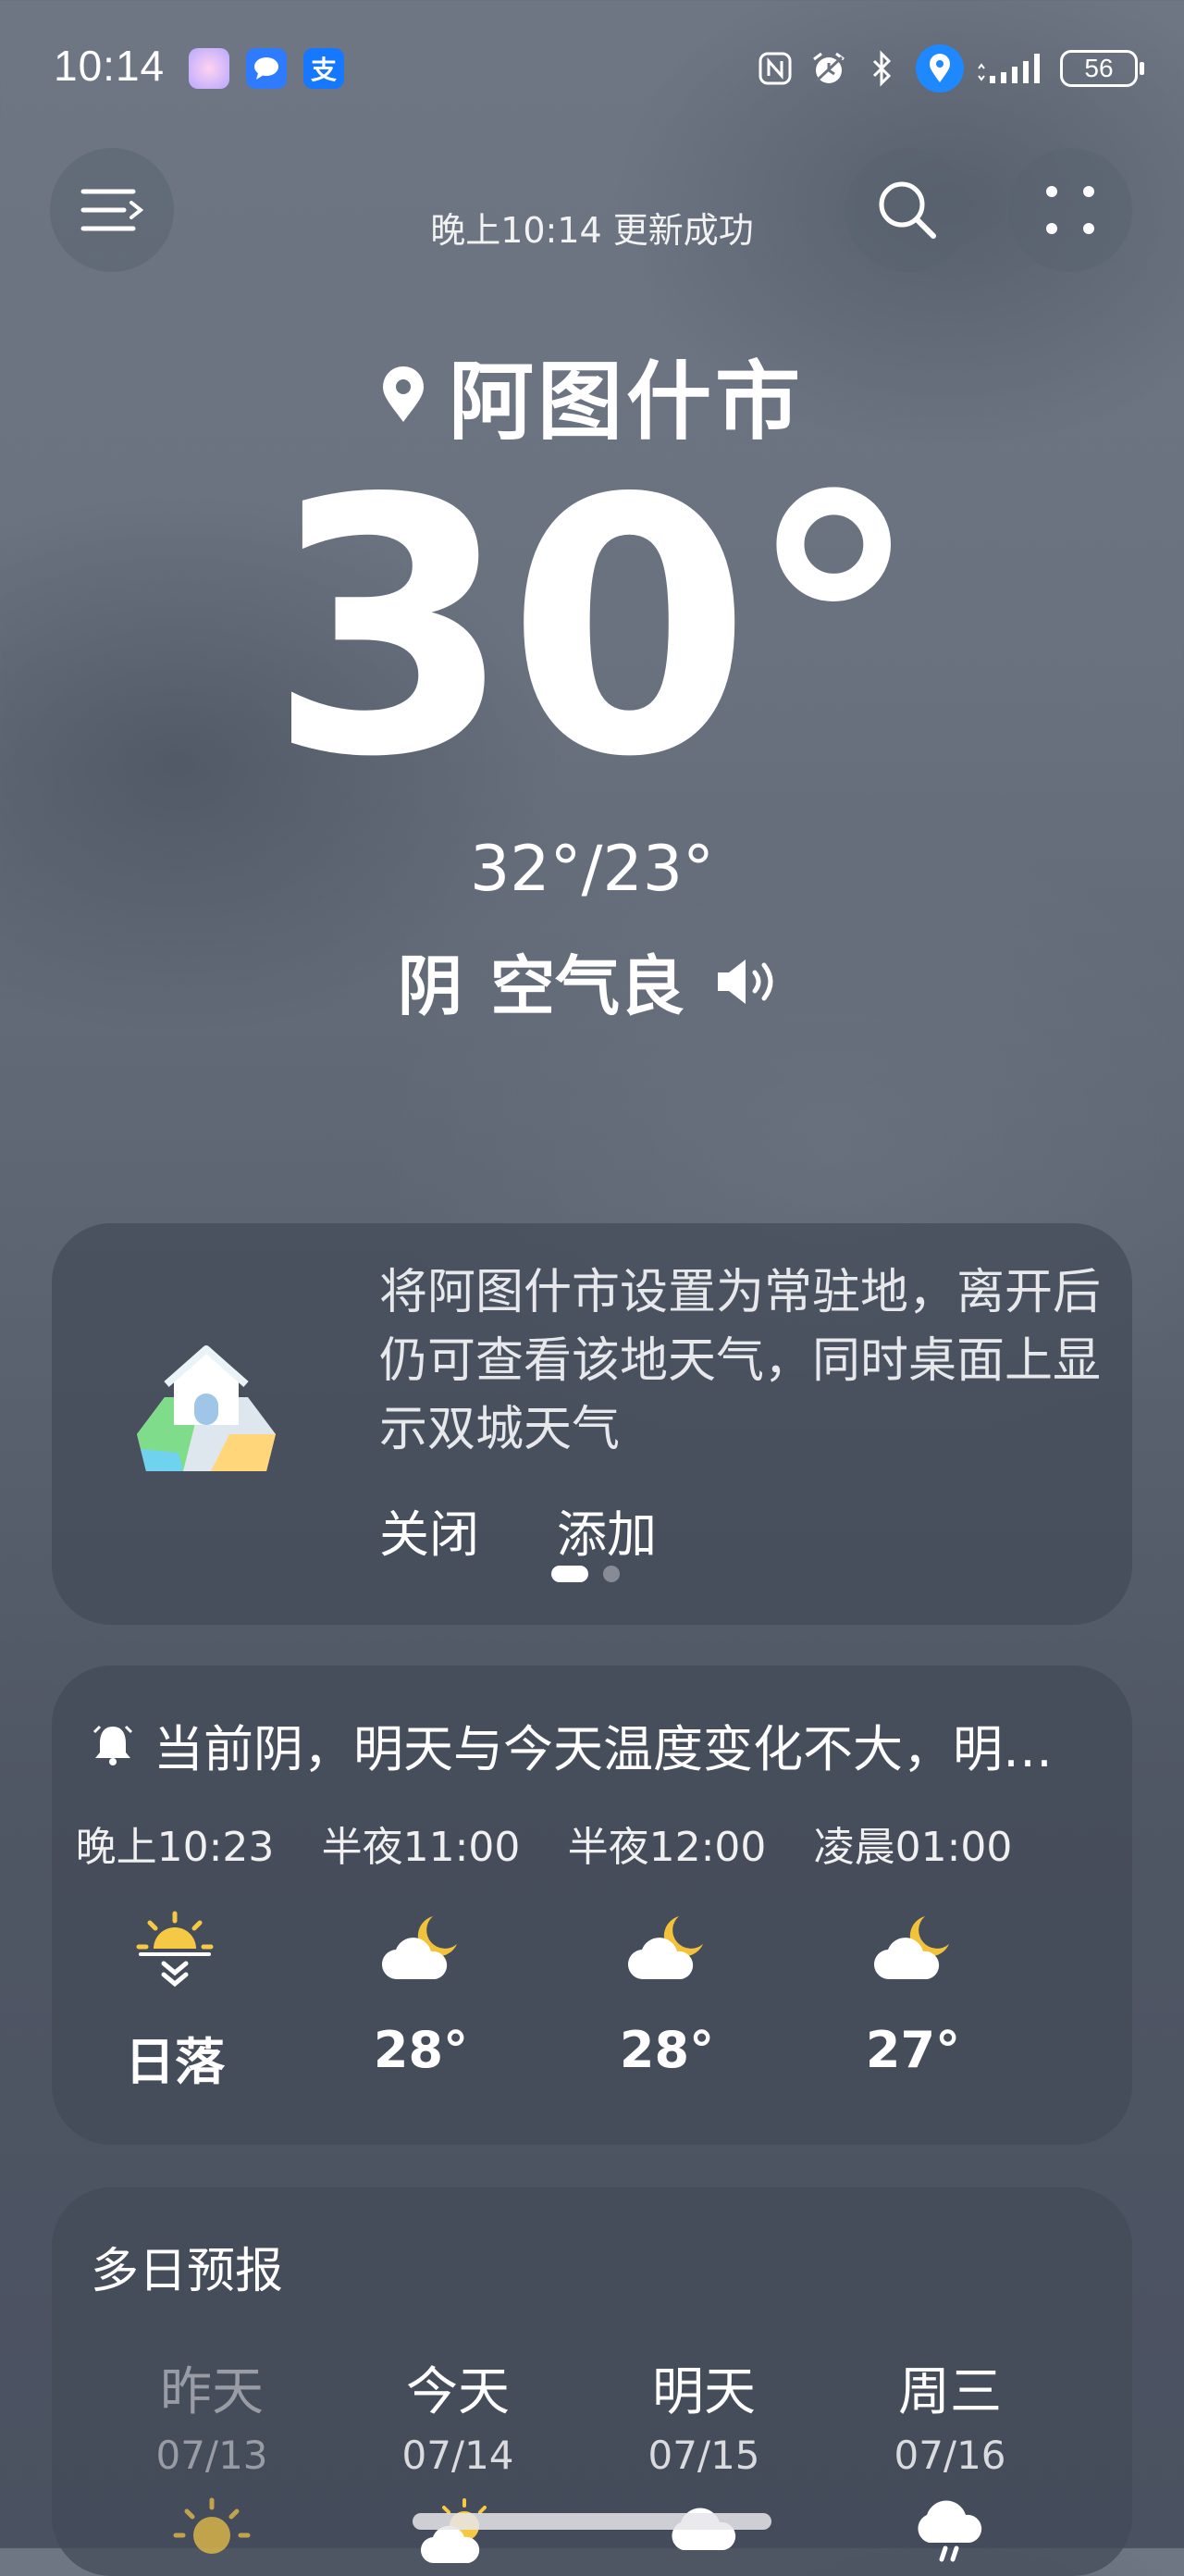 The width and height of the screenshot is (1184, 2576). What do you see at coordinates (592, 230) in the screenshot?
I see `update-status: 晚上10:14 更新成功` at bounding box center [592, 230].